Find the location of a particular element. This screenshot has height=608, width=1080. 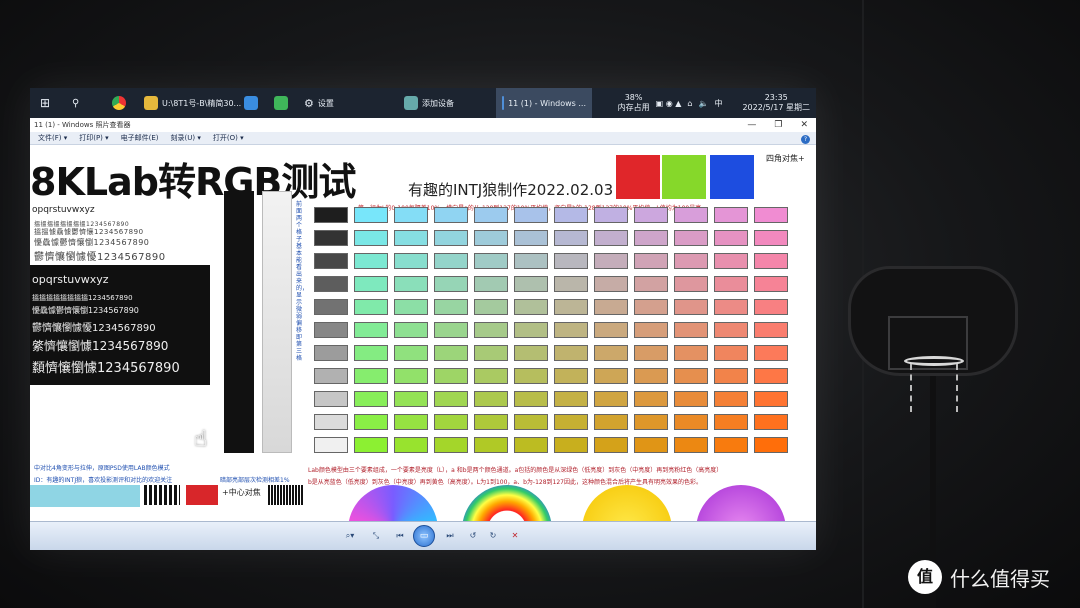

photos-icon is located at coordinates (251, 103).